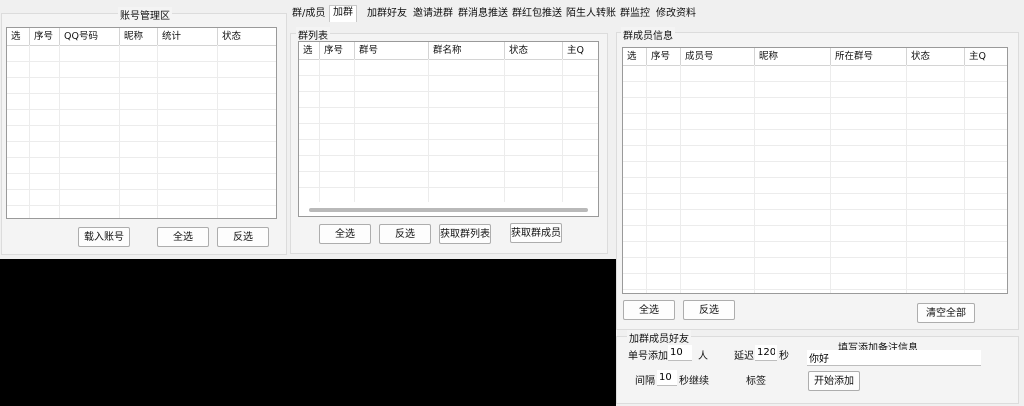 The image size is (1024, 406). What do you see at coordinates (243, 237) in the screenshot?
I see `account-invert-button: 反选` at bounding box center [243, 237].